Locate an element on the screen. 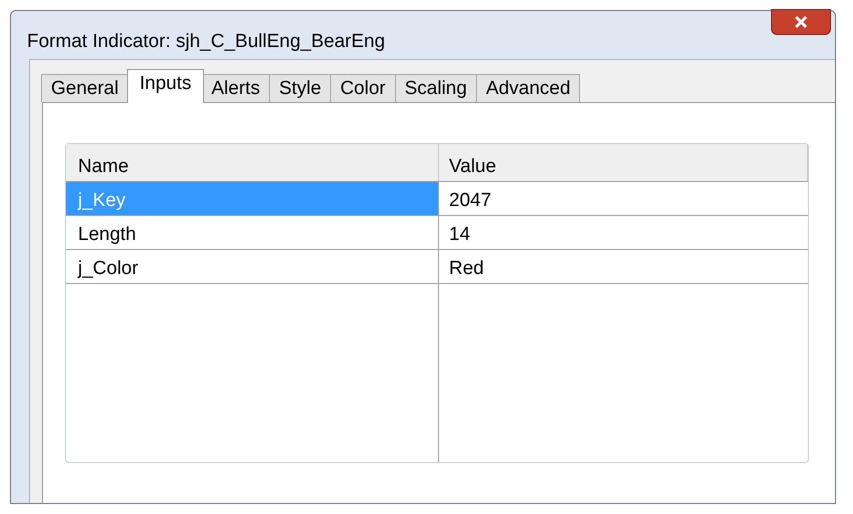  table-cell: Red is located at coordinates (623, 266).